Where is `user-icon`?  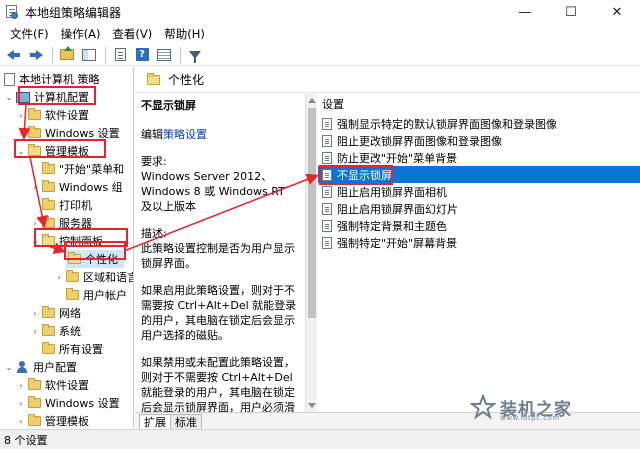
user-icon is located at coordinates (22, 367).